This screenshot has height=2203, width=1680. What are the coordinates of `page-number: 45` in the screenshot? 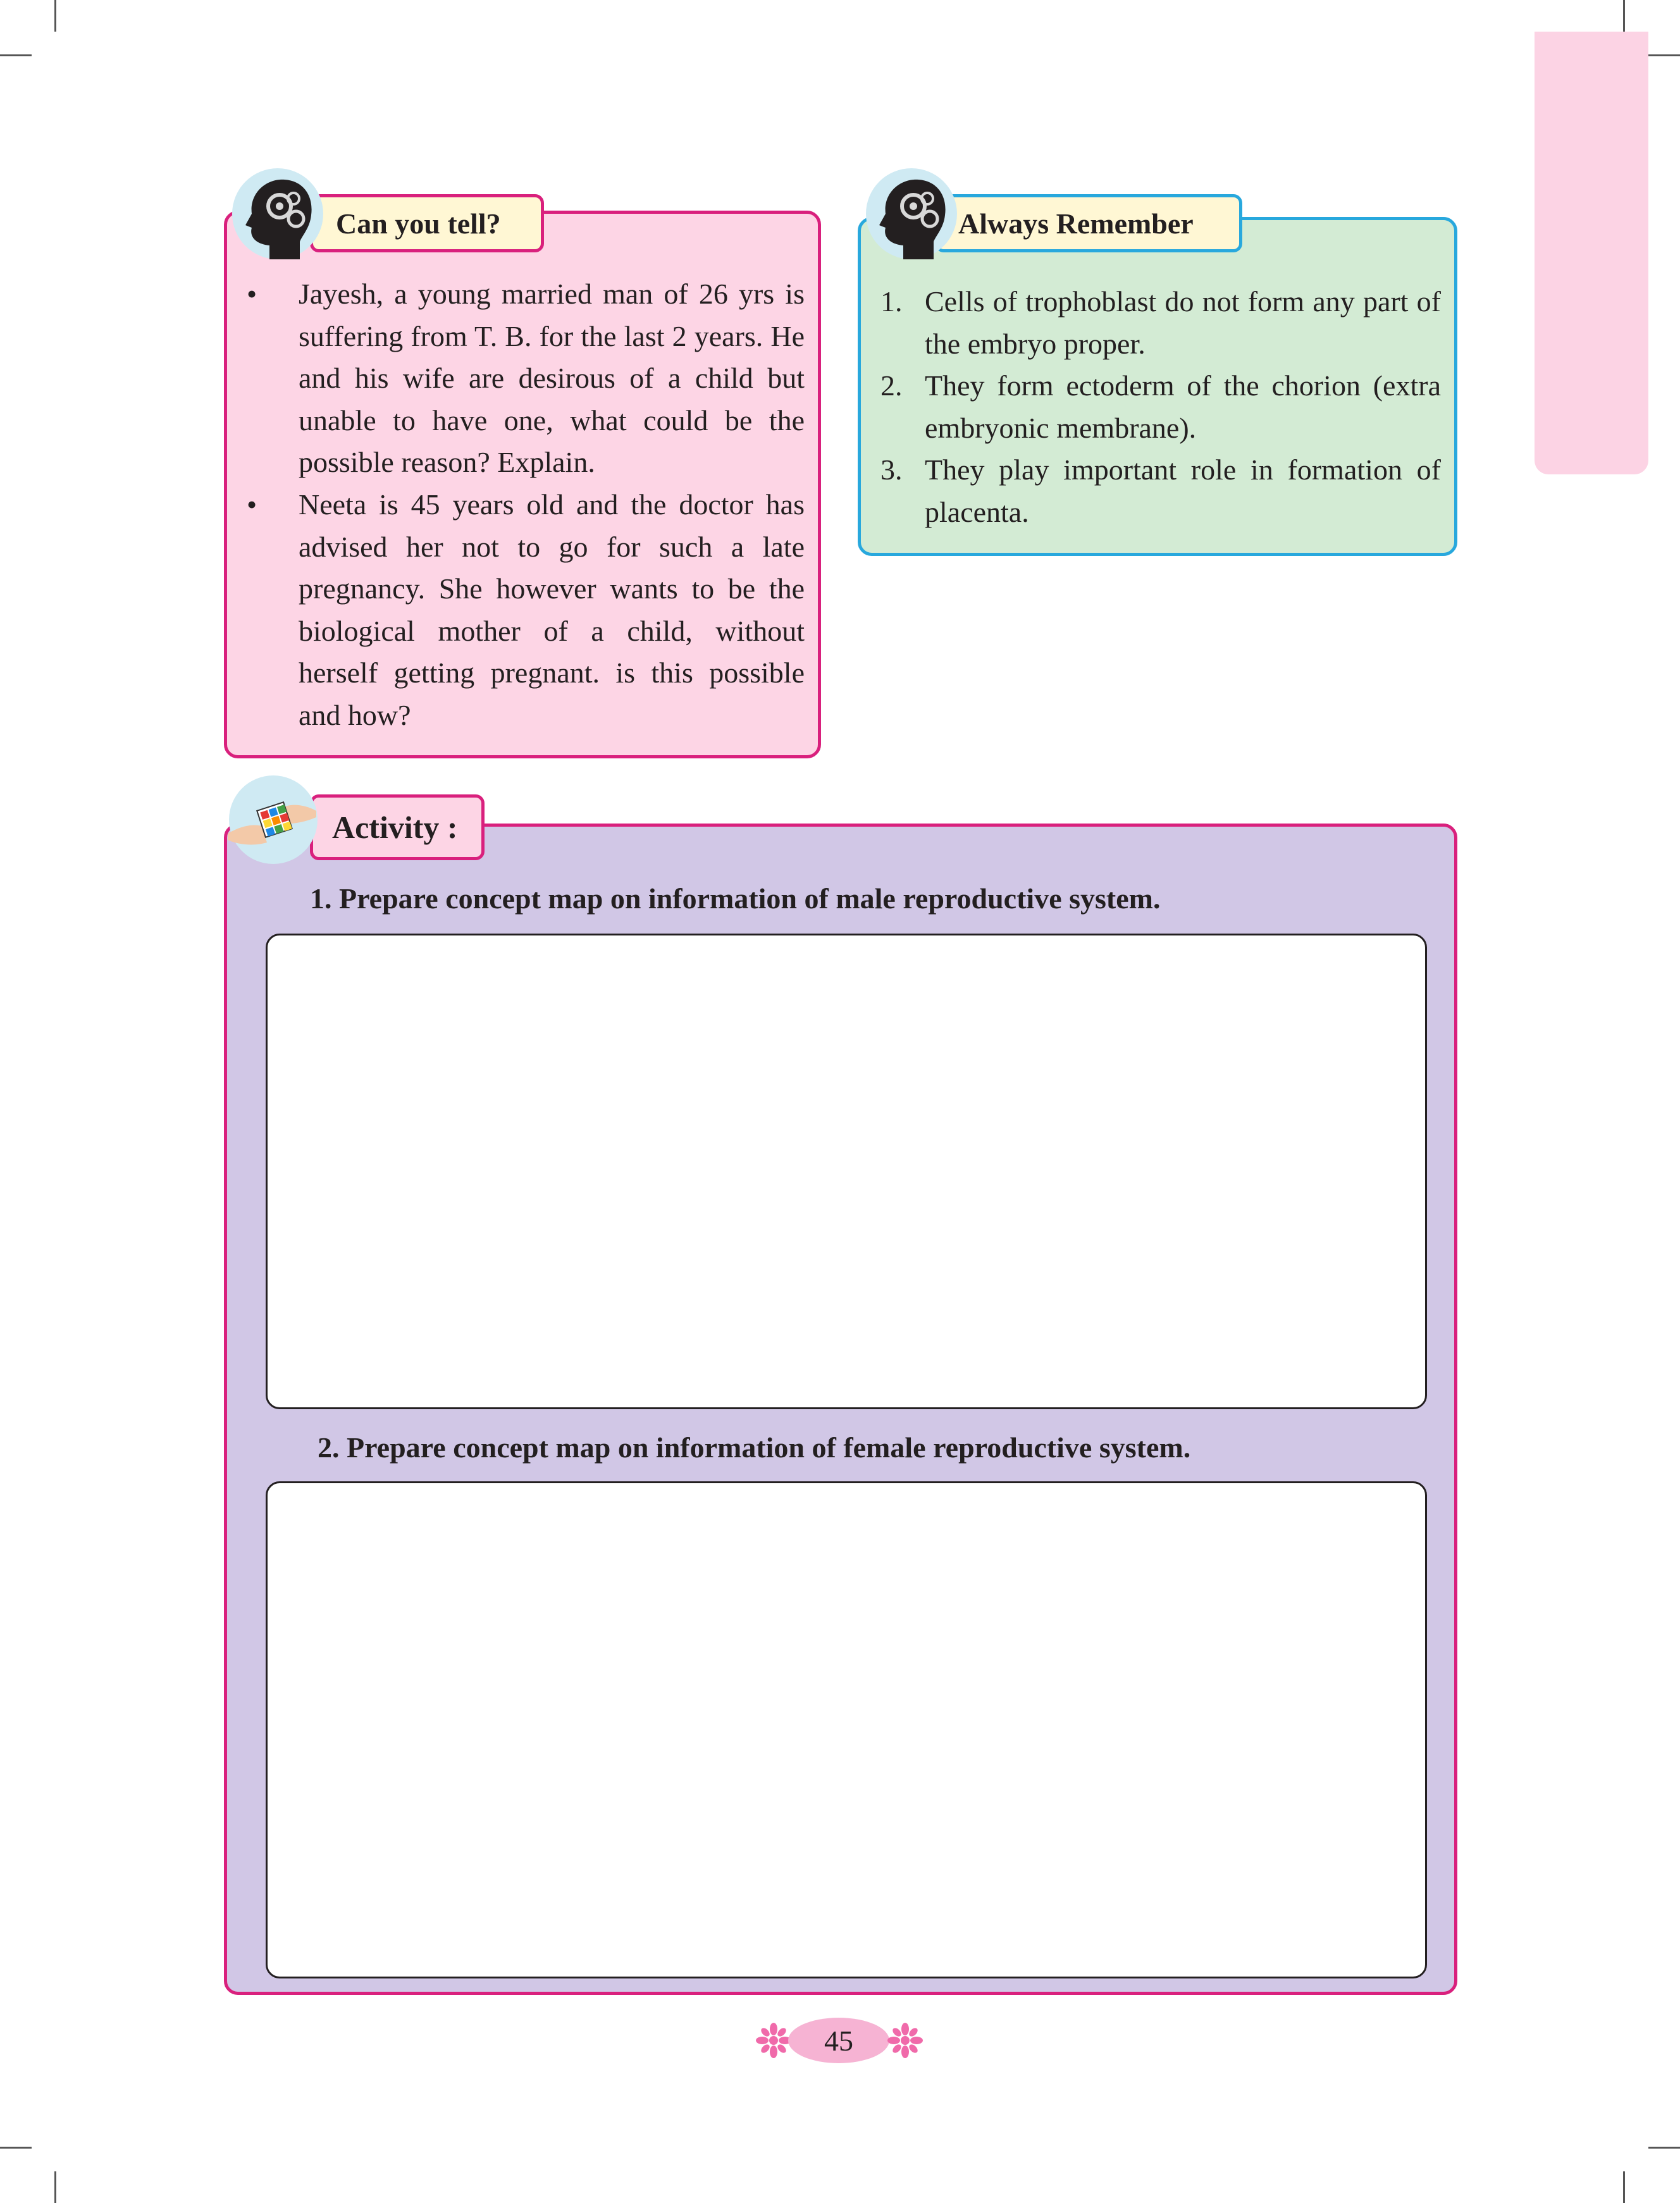 It's located at (838, 2041).